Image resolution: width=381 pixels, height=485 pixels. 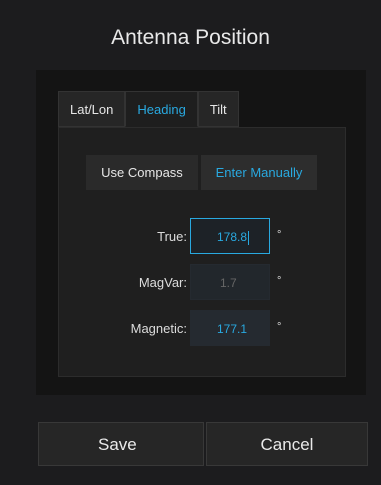 I want to click on use-compass-button: Use Compass, so click(x=142, y=172).